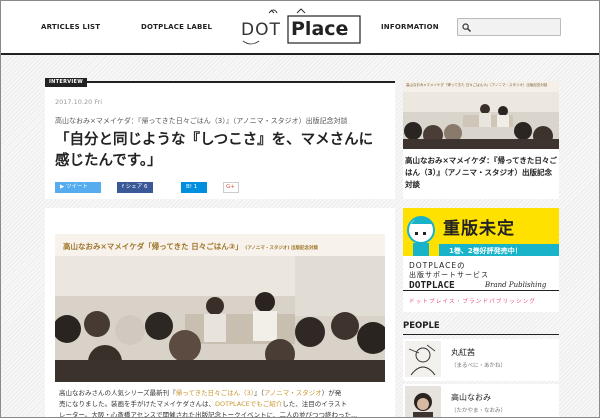 This screenshot has height=418, width=600. I want to click on article-title: 「自分と同じような『しつこさ』を、マメさんに感じたんです。」, so click(214, 150).